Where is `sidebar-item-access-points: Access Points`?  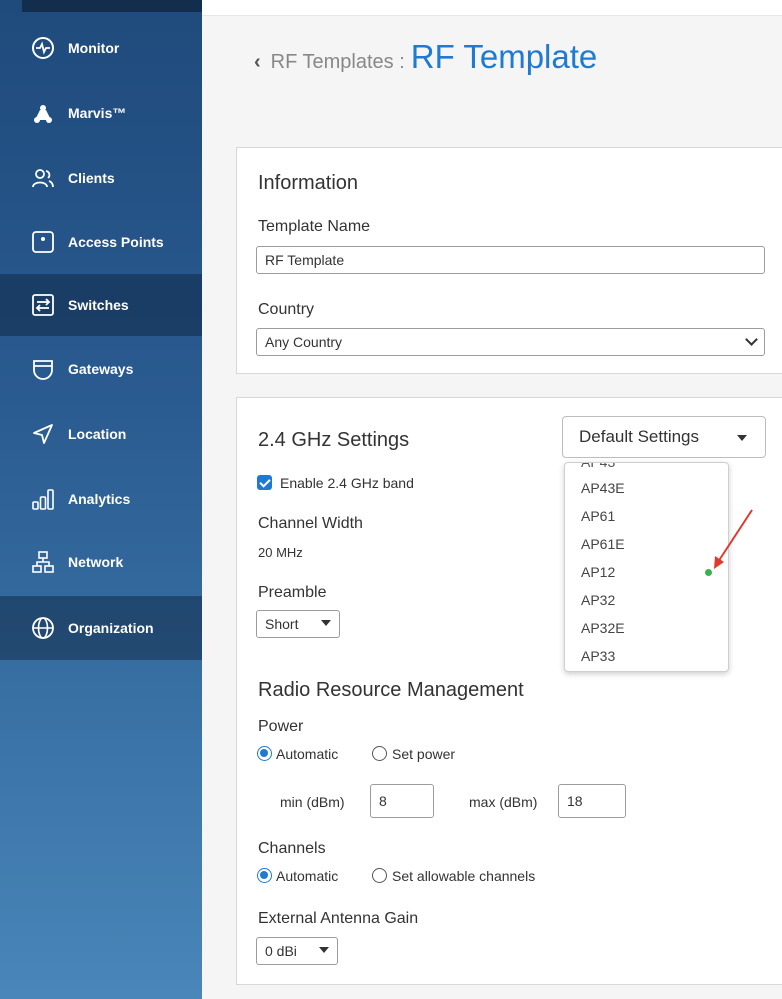 sidebar-item-access-points: Access Points is located at coordinates (101, 242).